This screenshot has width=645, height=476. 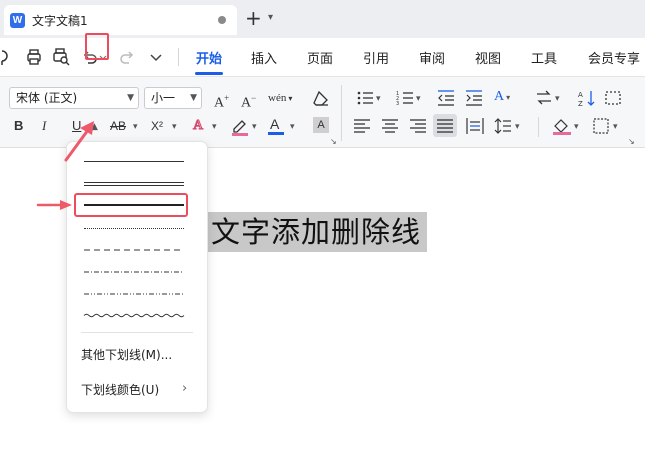 What do you see at coordinates (222, 20) in the screenshot?
I see `unsaved-dot-icon` at bounding box center [222, 20].